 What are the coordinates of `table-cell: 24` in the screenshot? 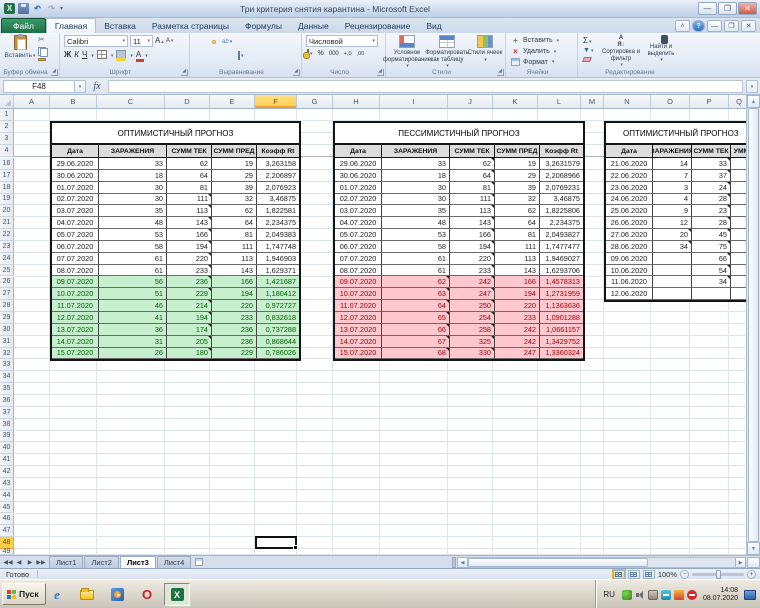 It's located at (711, 187).